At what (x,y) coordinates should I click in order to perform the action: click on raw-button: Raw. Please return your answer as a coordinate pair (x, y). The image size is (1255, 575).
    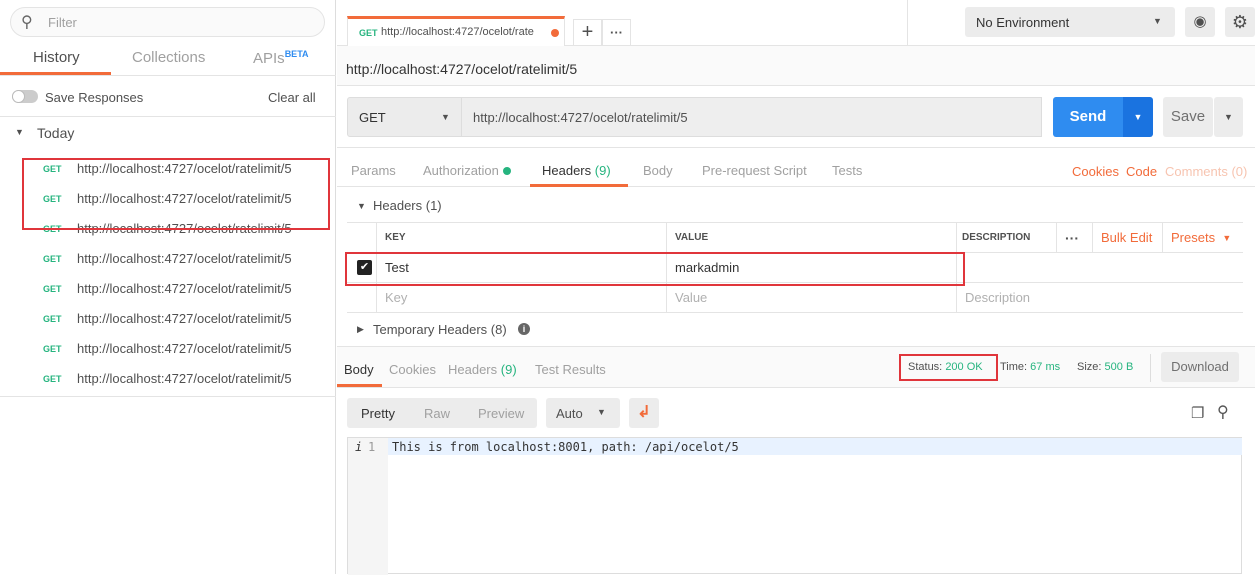
    Looking at the image, I should click on (437, 413).